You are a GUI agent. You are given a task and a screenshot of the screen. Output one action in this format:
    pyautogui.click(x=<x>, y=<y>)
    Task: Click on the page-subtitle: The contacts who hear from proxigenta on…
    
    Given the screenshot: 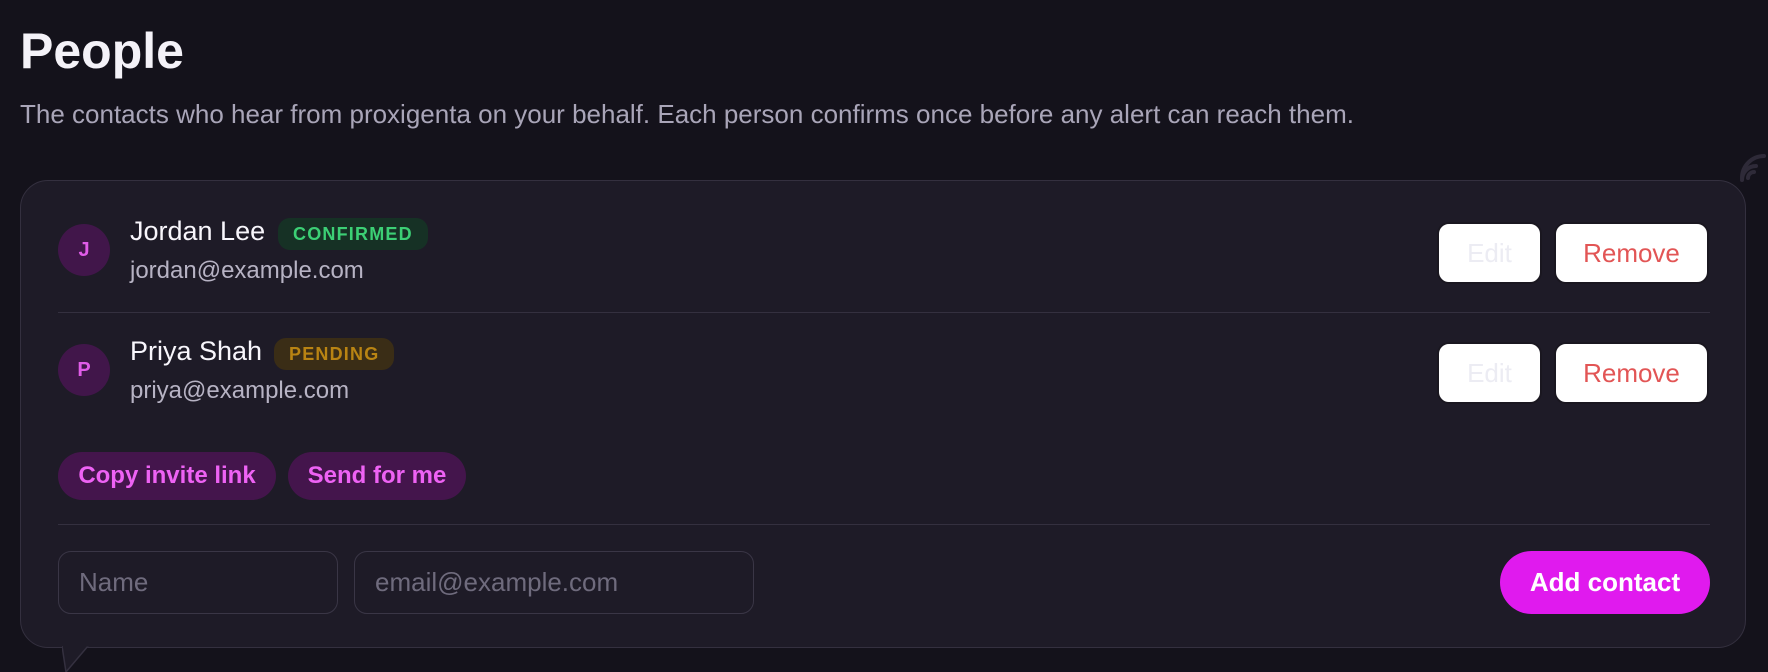 What is the action you would take?
    pyautogui.click(x=687, y=114)
    